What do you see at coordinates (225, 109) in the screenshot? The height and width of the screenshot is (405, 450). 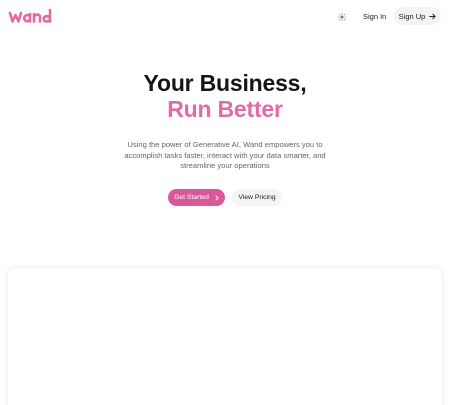 I see `hero-title-line2: Run Better` at bounding box center [225, 109].